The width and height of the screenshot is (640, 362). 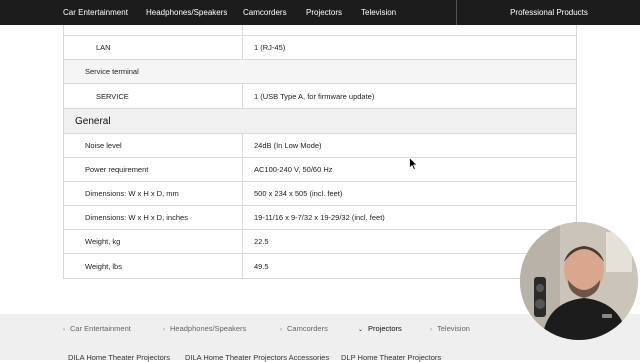 What do you see at coordinates (95, 12) in the screenshot?
I see `top-nav-car-entertainment: Car Entertainment` at bounding box center [95, 12].